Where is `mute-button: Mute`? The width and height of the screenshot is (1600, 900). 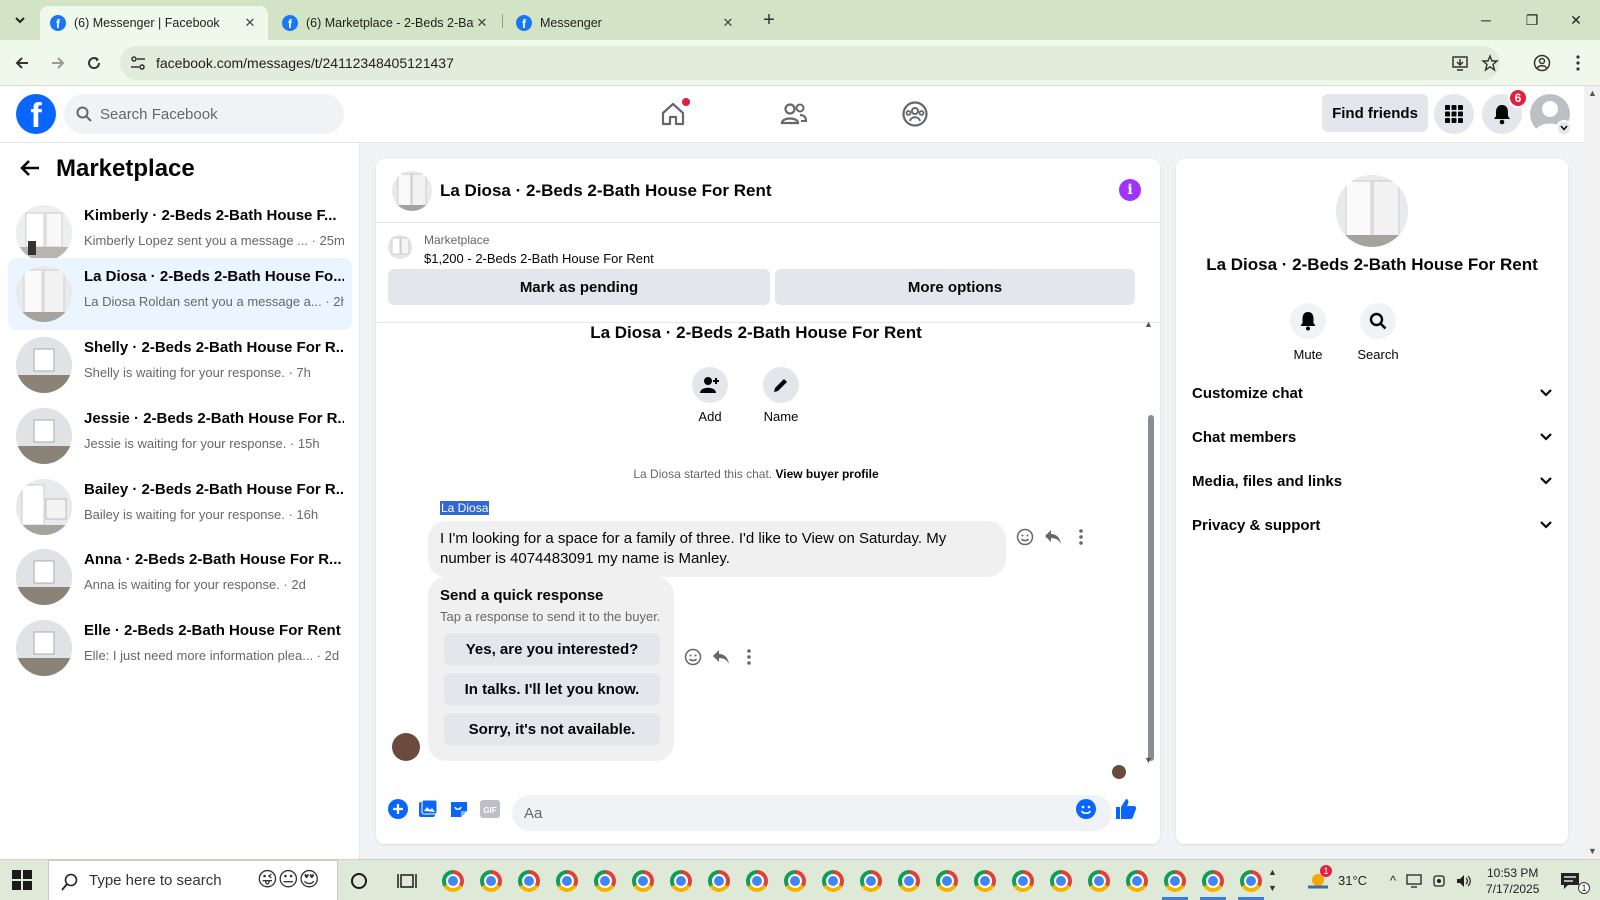
mute-button: Mute is located at coordinates (1308, 332).